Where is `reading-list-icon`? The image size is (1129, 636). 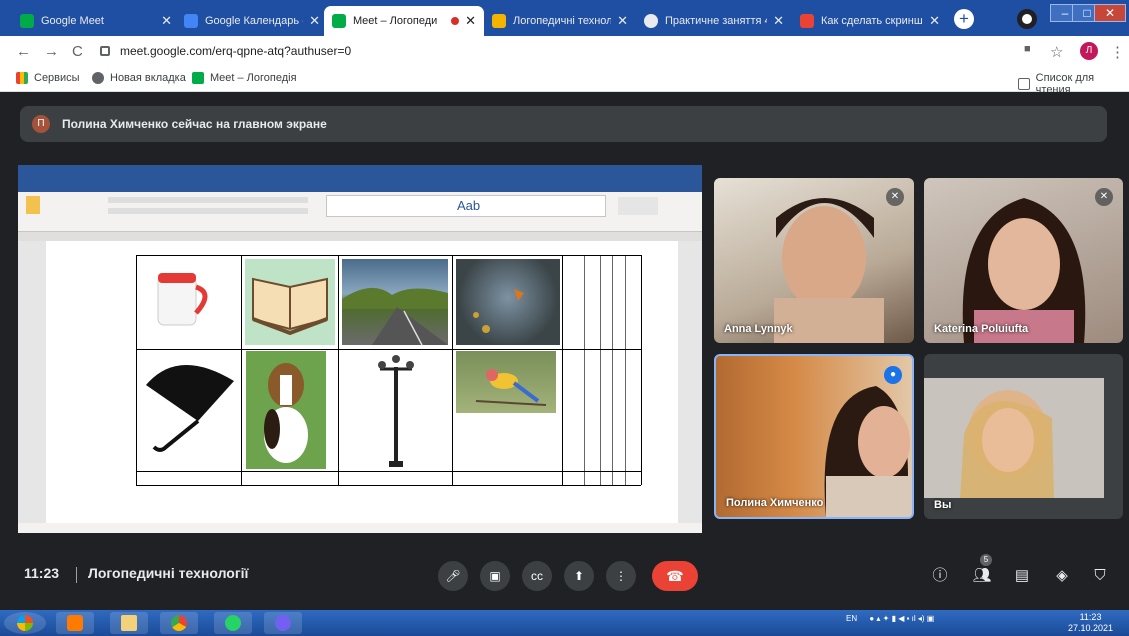
reading-list-icon is located at coordinates (1024, 84).